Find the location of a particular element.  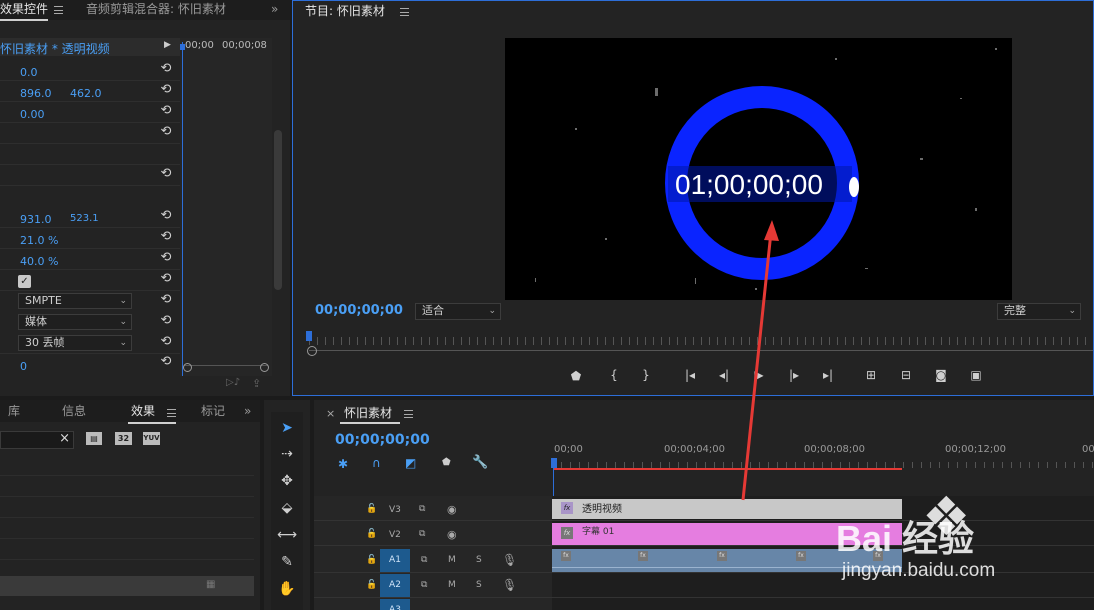

baidu-watermark: Bai 经验 ❖ jingyan.baidu.com is located at coordinates (961, 536).